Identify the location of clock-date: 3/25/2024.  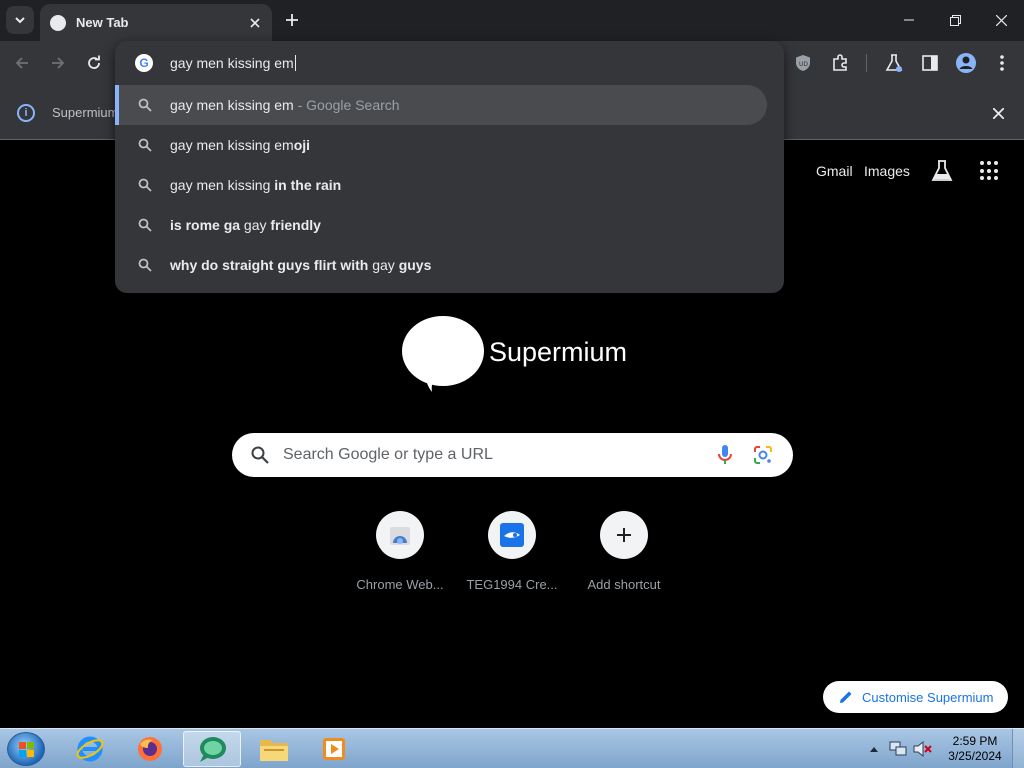
(975, 756).